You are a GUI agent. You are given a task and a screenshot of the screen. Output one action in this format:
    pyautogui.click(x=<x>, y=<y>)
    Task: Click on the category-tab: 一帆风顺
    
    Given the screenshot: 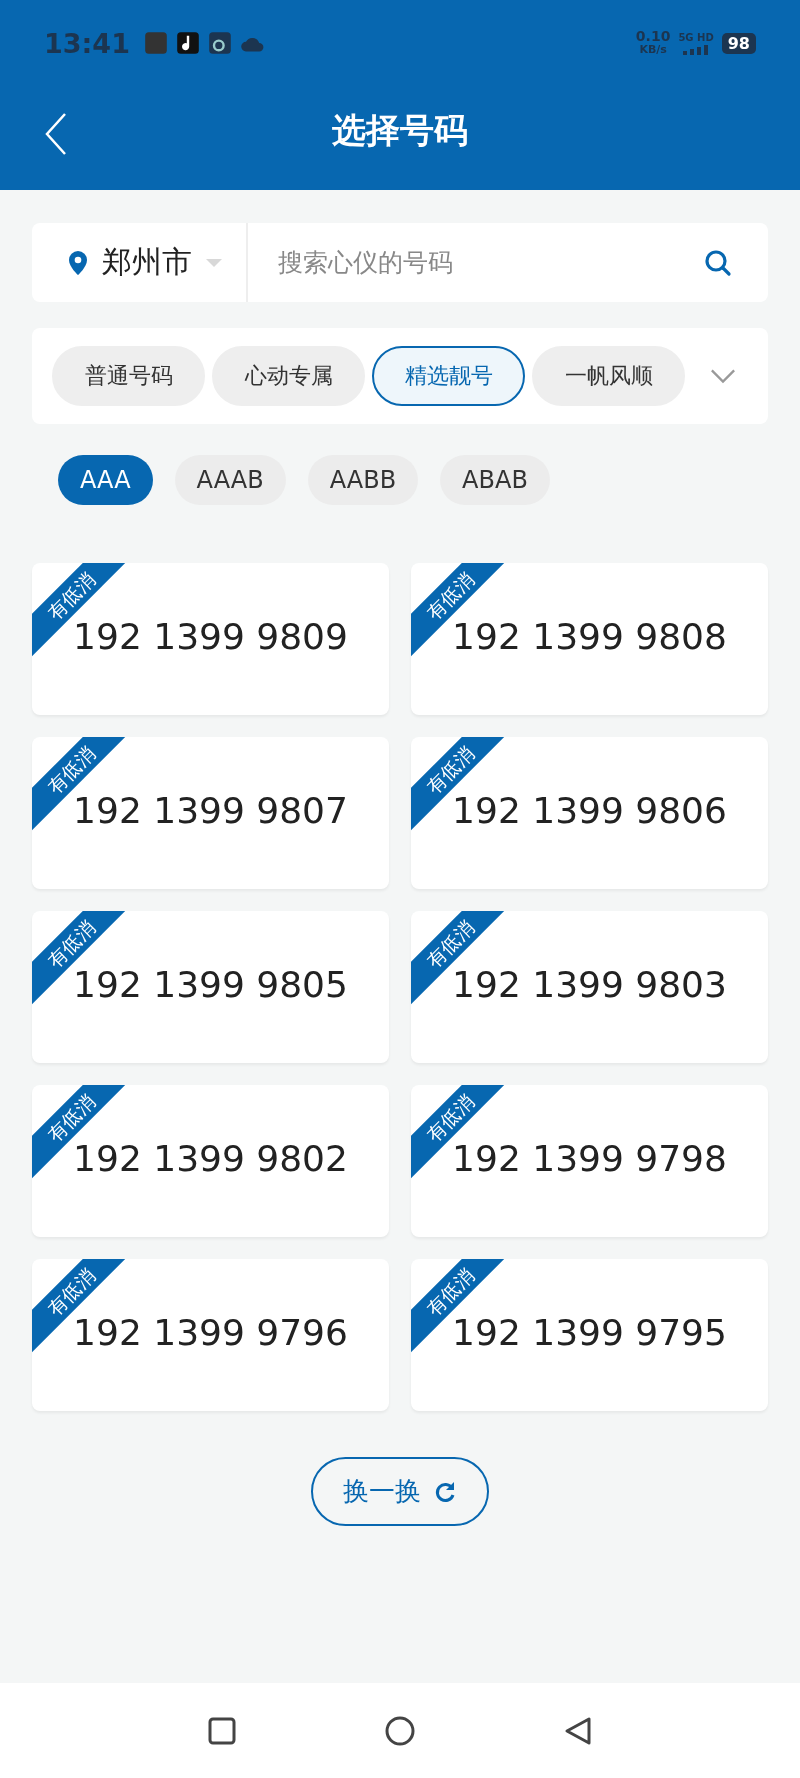 What is the action you would take?
    pyautogui.click(x=608, y=376)
    